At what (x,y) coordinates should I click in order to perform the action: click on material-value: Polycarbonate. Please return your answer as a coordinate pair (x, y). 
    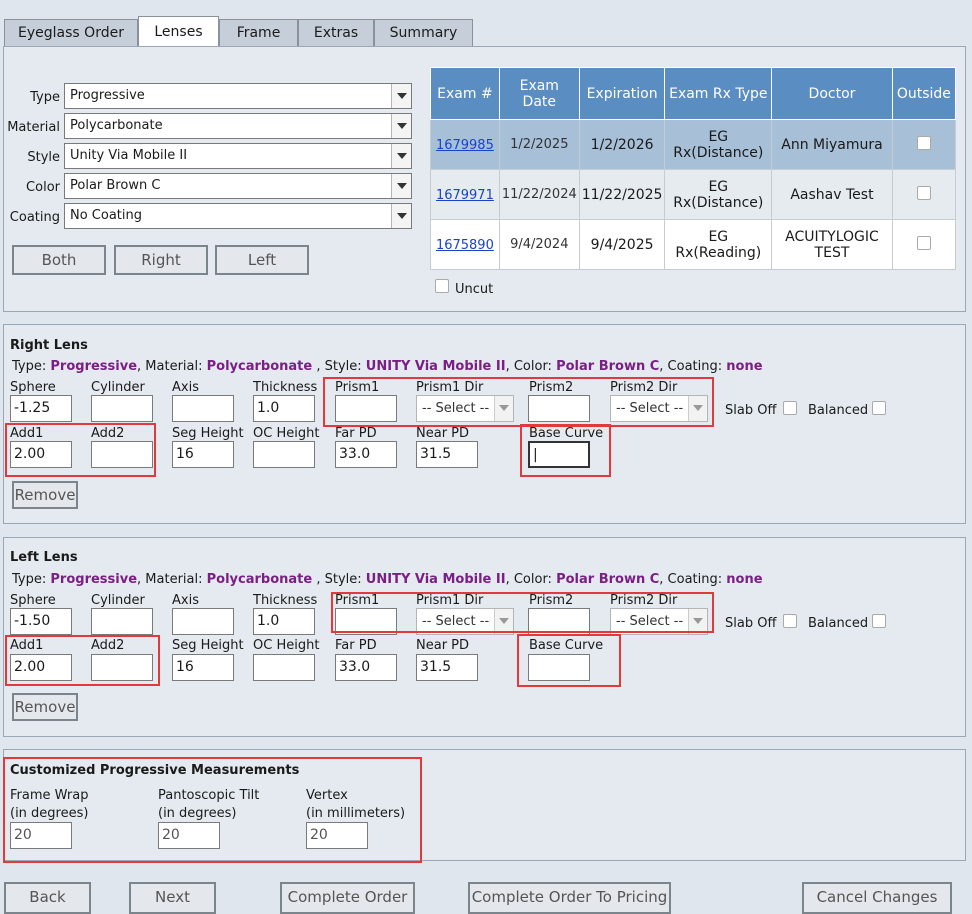
    Looking at the image, I should click on (116, 125).